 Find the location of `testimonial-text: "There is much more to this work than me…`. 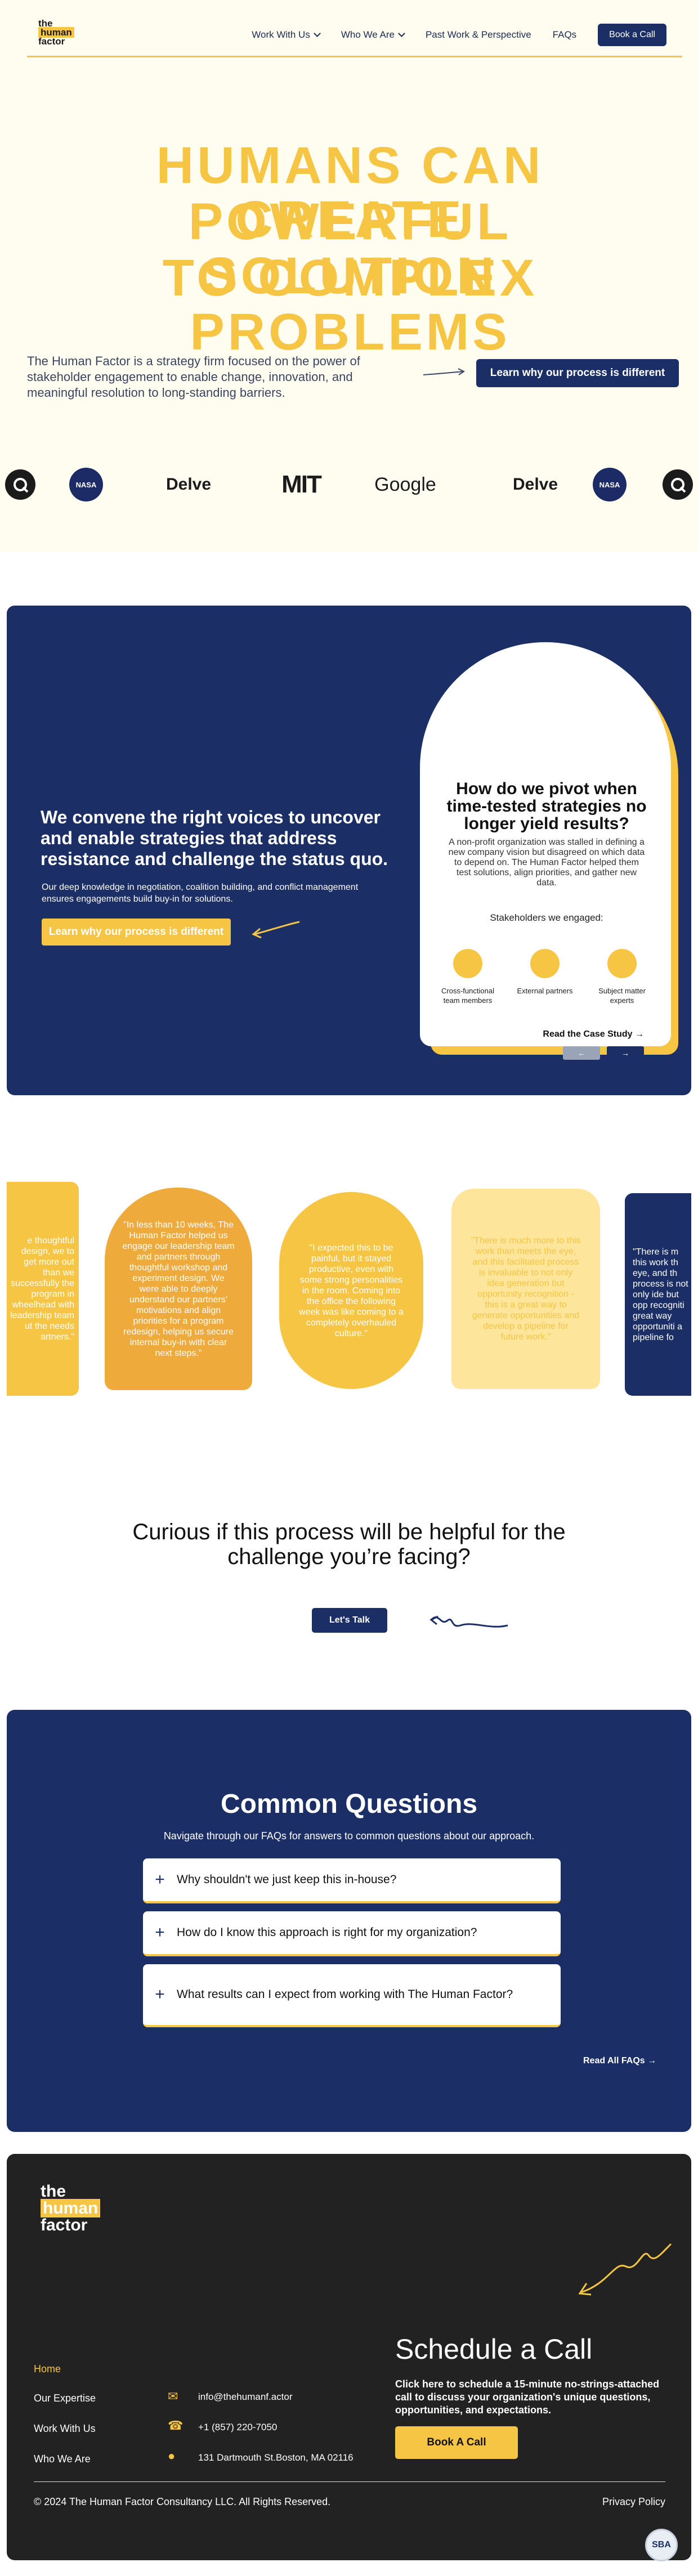

testimonial-text: "There is much more to this work than me… is located at coordinates (526, 1289).